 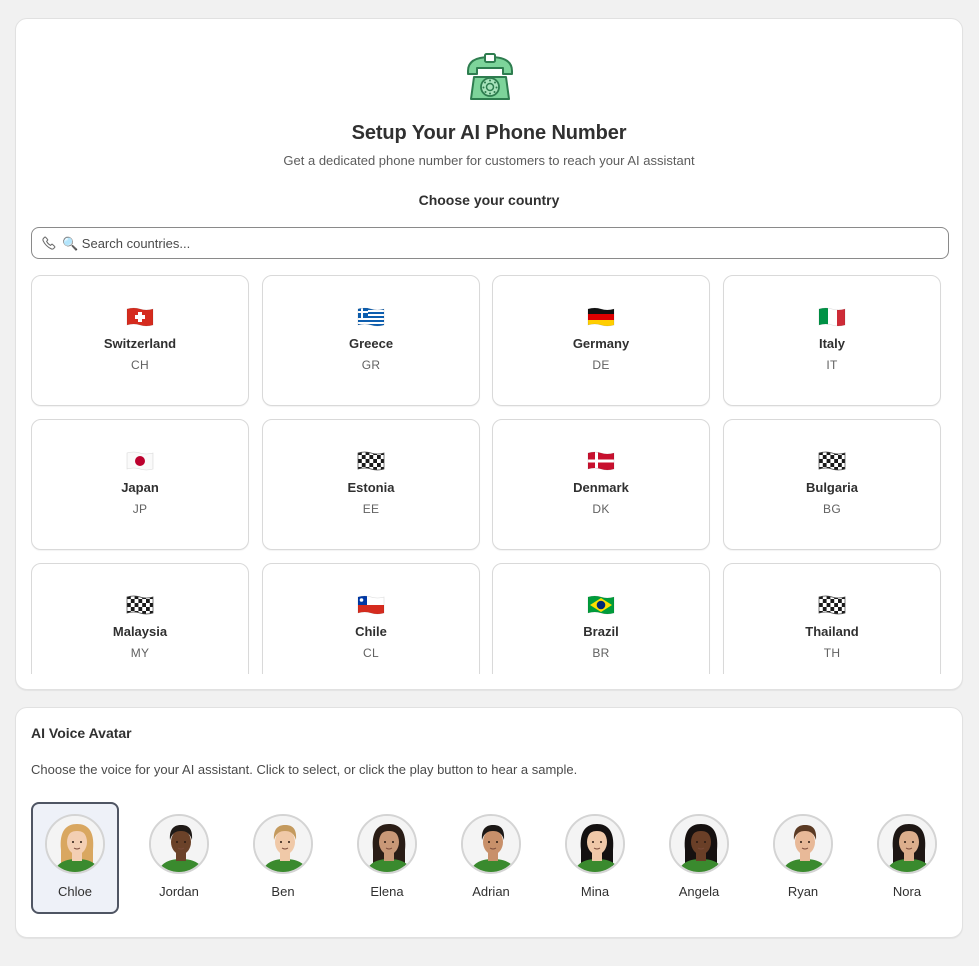 I want to click on country-code: BG, so click(x=832, y=509).